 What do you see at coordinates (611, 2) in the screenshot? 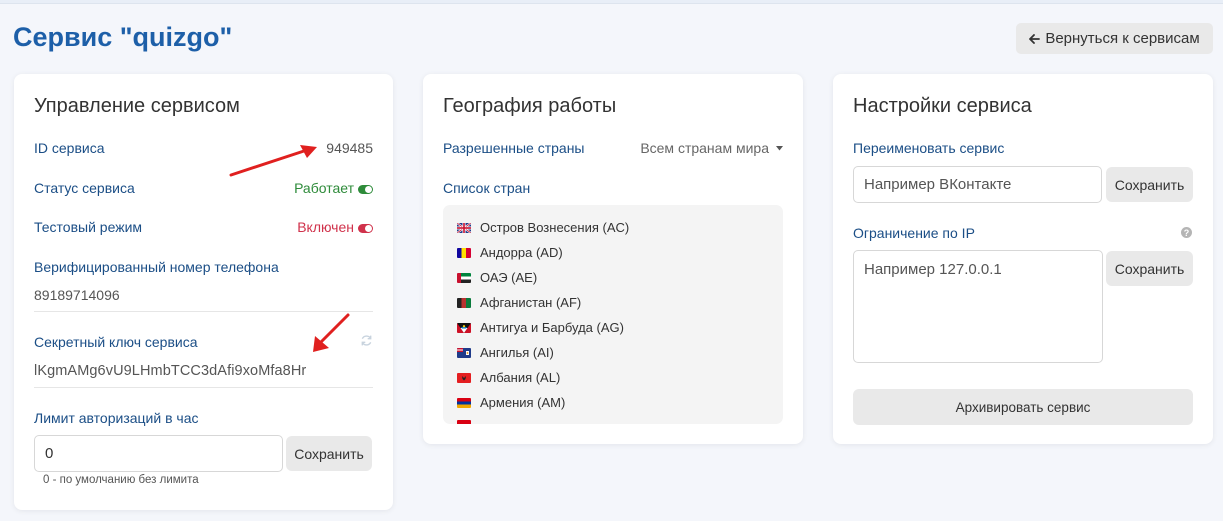
I see `top-bar` at bounding box center [611, 2].